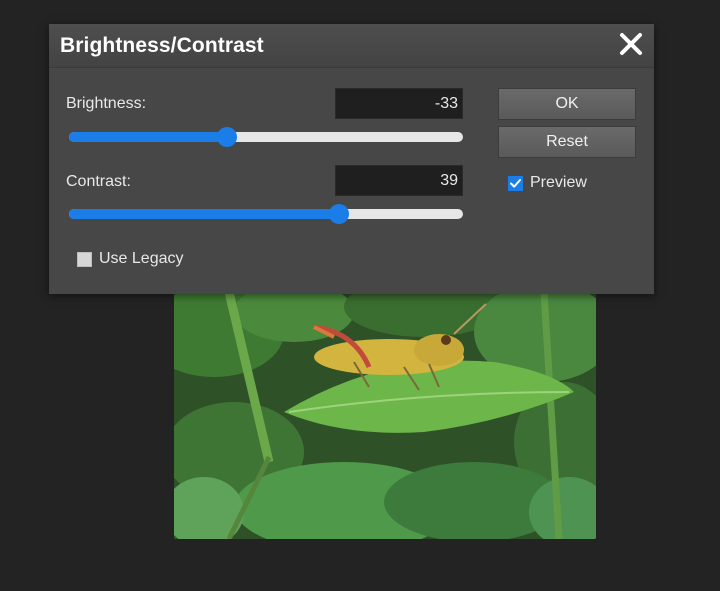  I want to click on preview-checkbox, so click(515, 183).